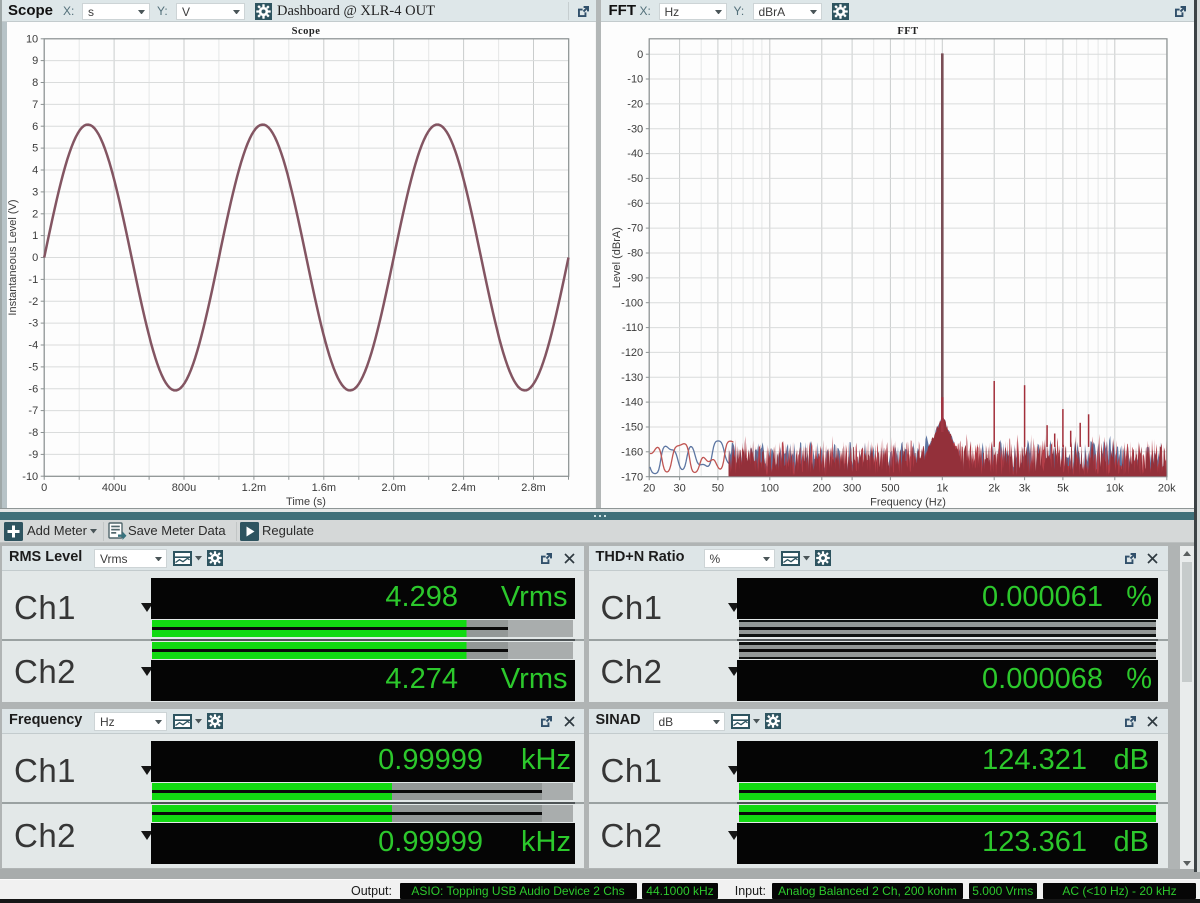 The height and width of the screenshot is (903, 1200). Describe the element at coordinates (324, 488) in the screenshot. I see `svg-text: 1.6m` at that location.